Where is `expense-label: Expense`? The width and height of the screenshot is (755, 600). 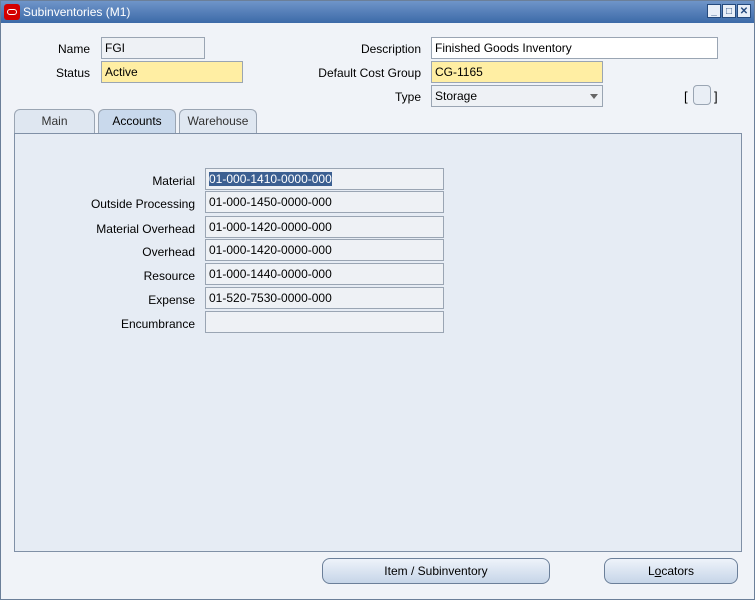
expense-label: Expense is located at coordinates (171, 300).